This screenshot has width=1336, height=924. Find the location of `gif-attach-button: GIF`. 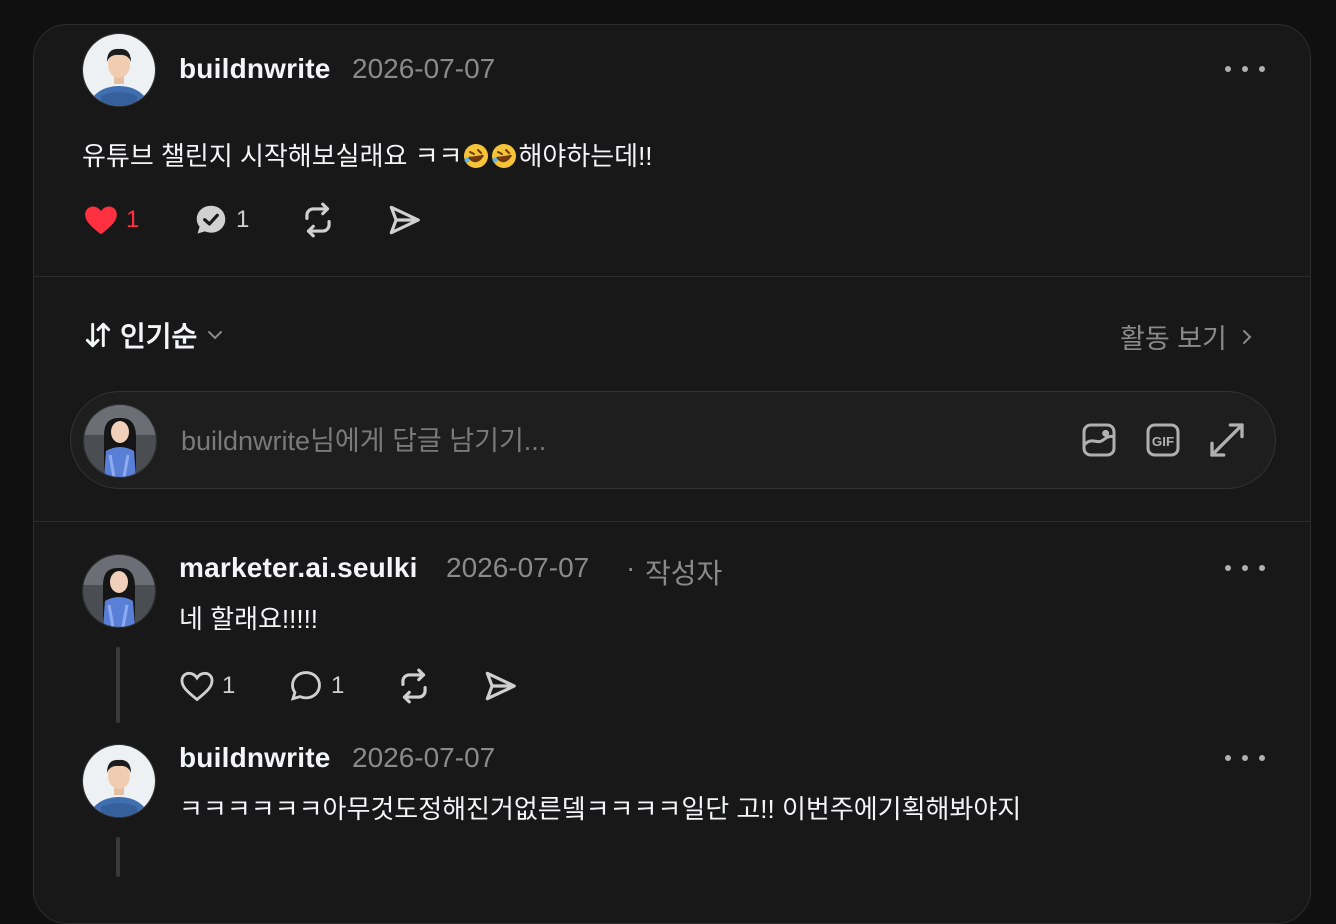

gif-attach-button: GIF is located at coordinates (1163, 440).